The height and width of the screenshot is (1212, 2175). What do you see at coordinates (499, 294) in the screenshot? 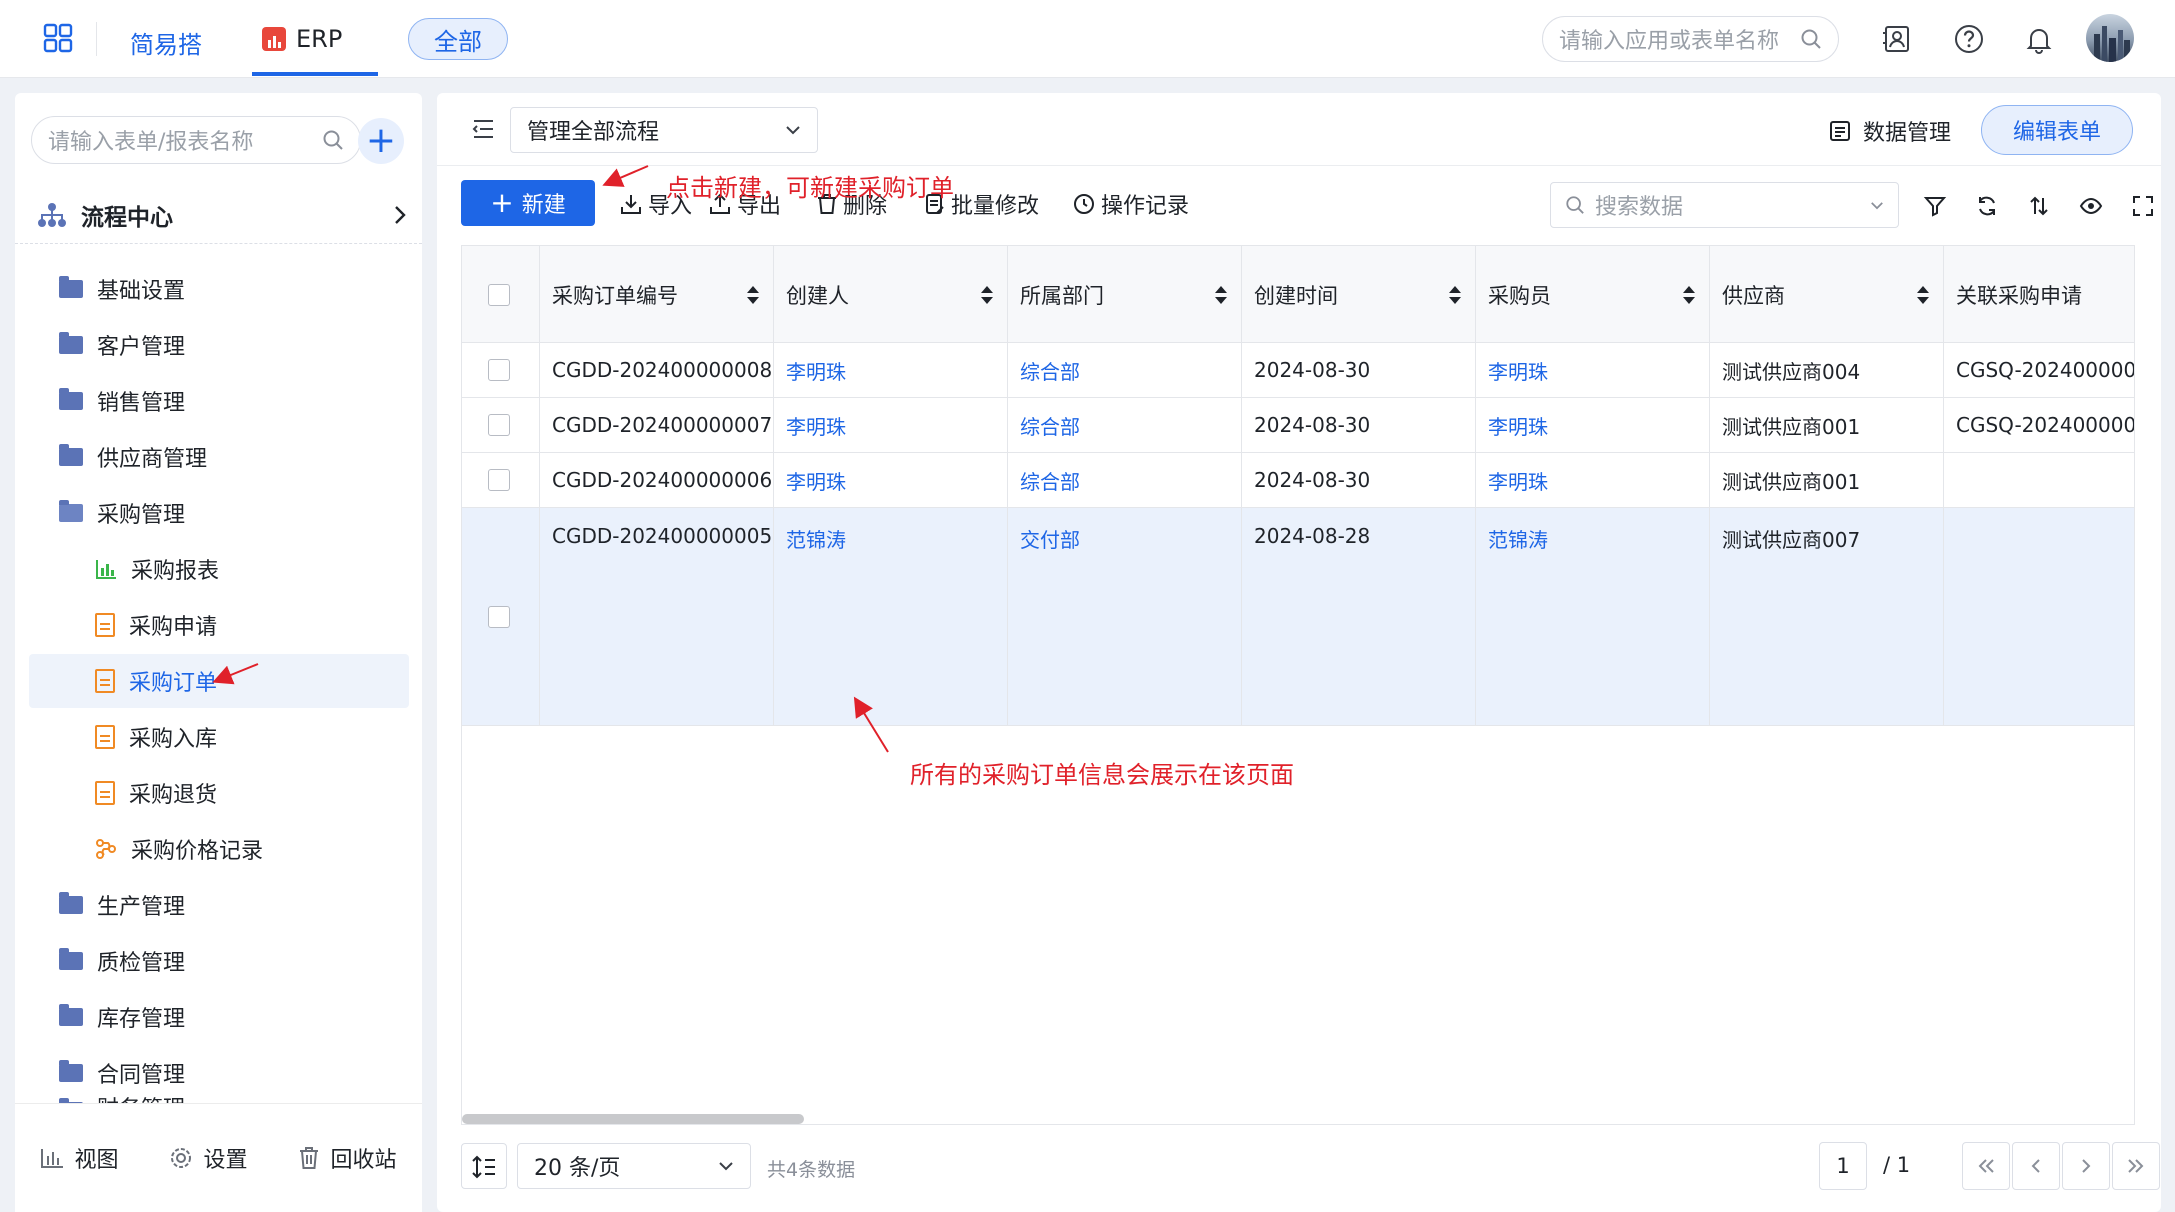
I see `select-all-checkbox` at bounding box center [499, 294].